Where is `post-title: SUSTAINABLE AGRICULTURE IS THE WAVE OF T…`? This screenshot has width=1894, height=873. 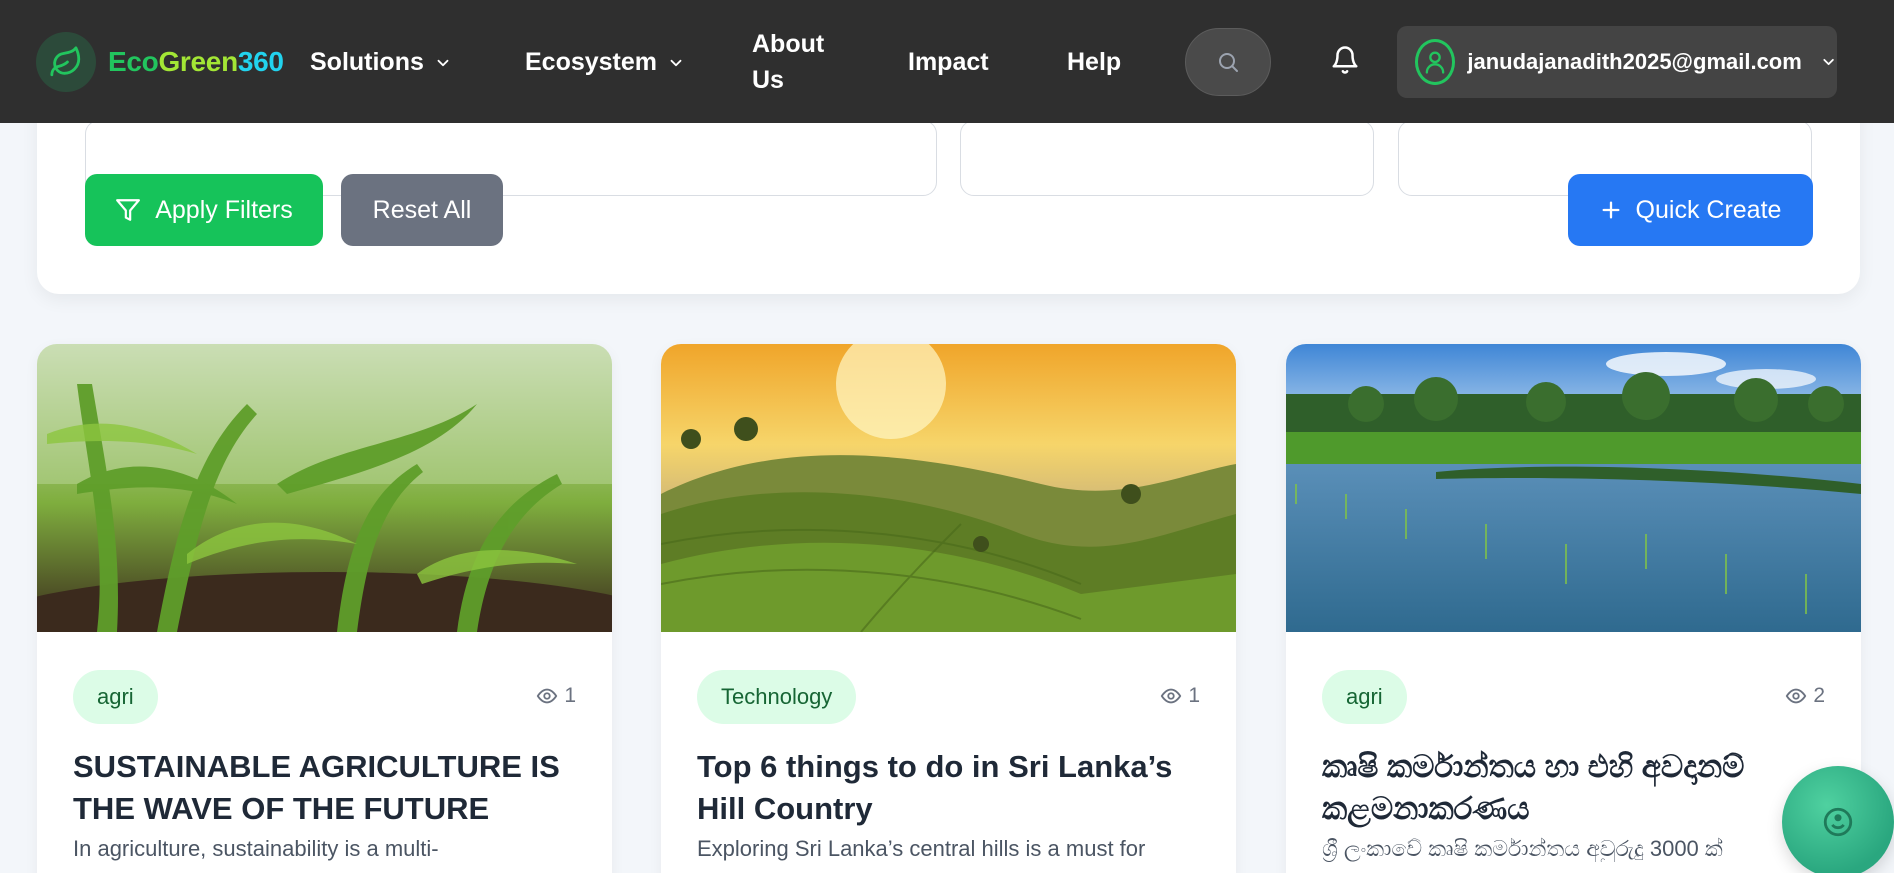
post-title: SUSTAINABLE AGRICULTURE IS THE WAVE OF T… is located at coordinates (324, 788).